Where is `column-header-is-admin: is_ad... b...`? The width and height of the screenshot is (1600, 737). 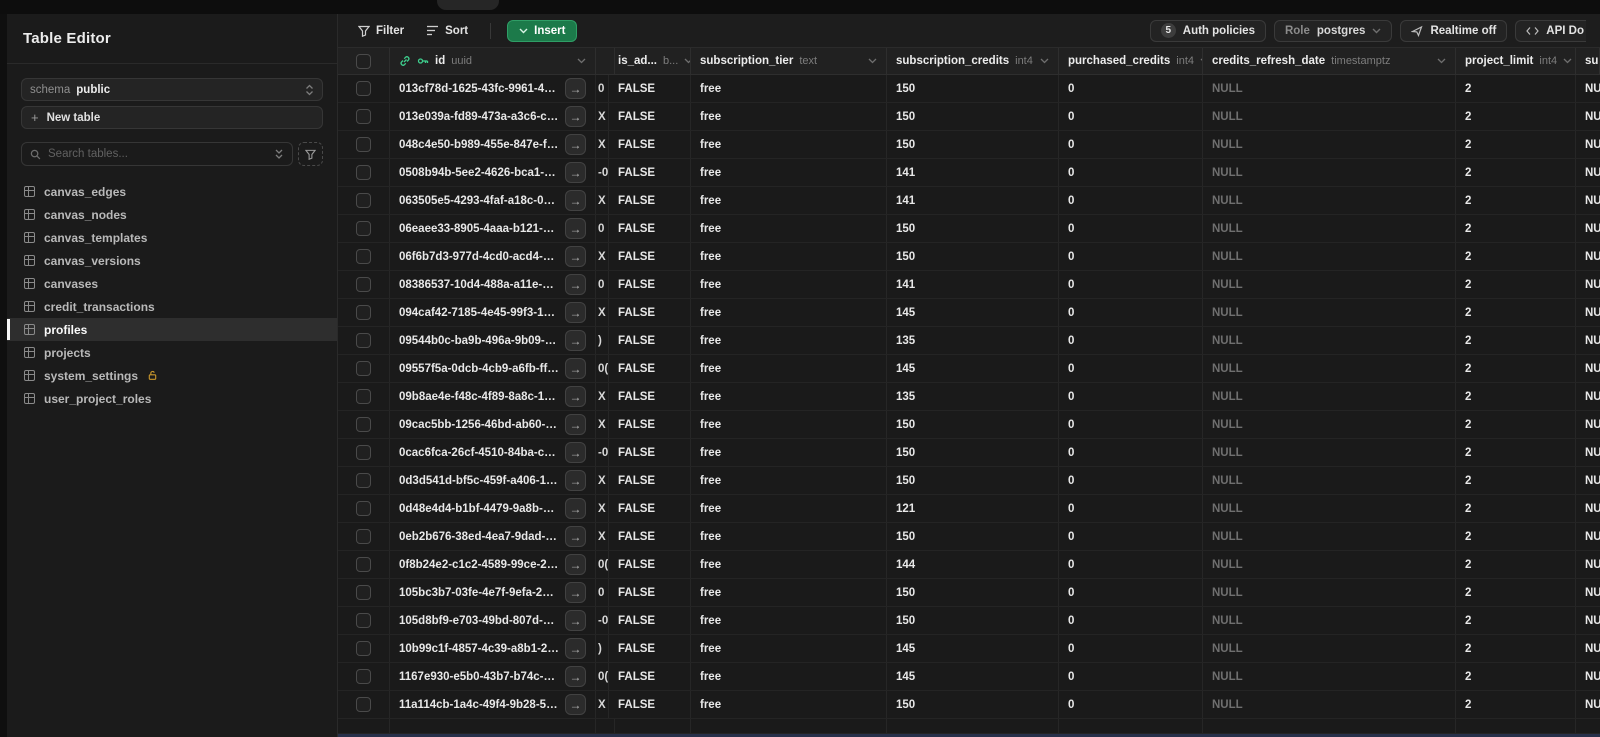 column-header-is-admin: is_ad... b... is located at coordinates (650, 61).